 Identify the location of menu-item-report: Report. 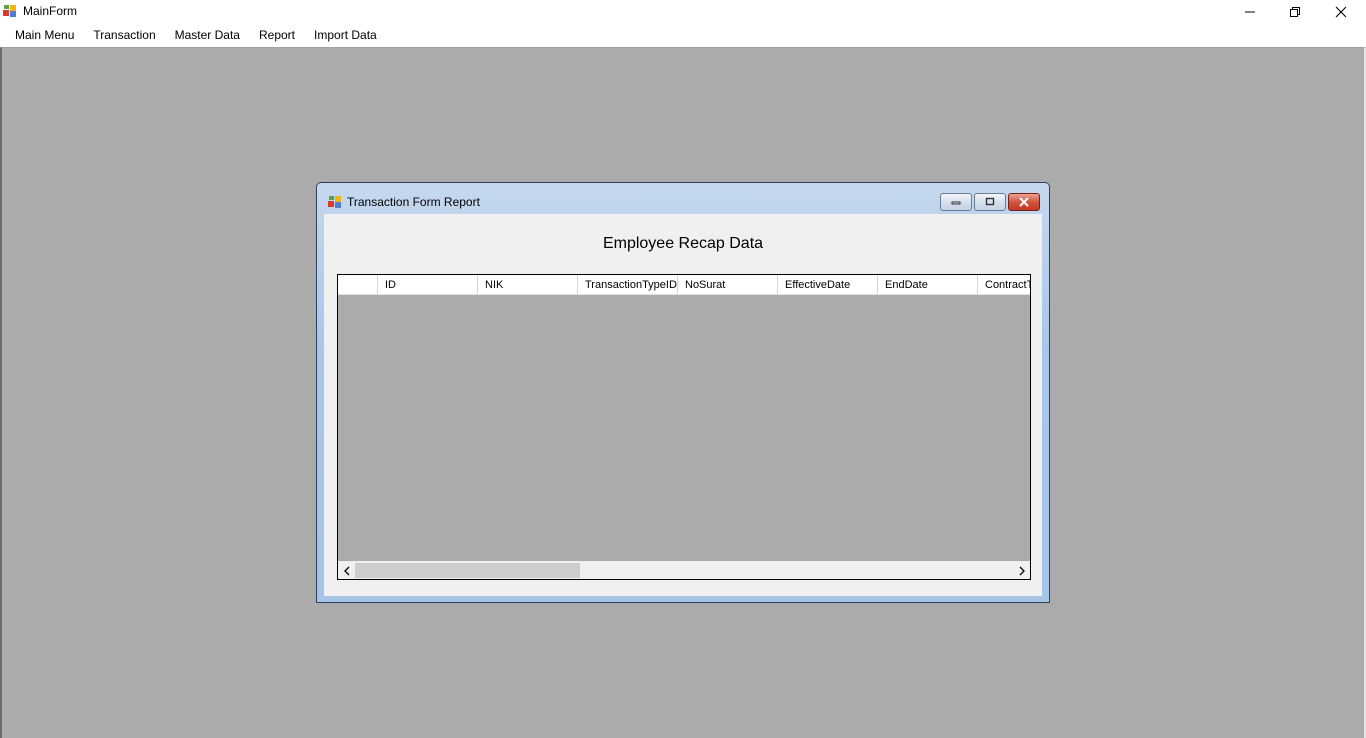
(277, 35).